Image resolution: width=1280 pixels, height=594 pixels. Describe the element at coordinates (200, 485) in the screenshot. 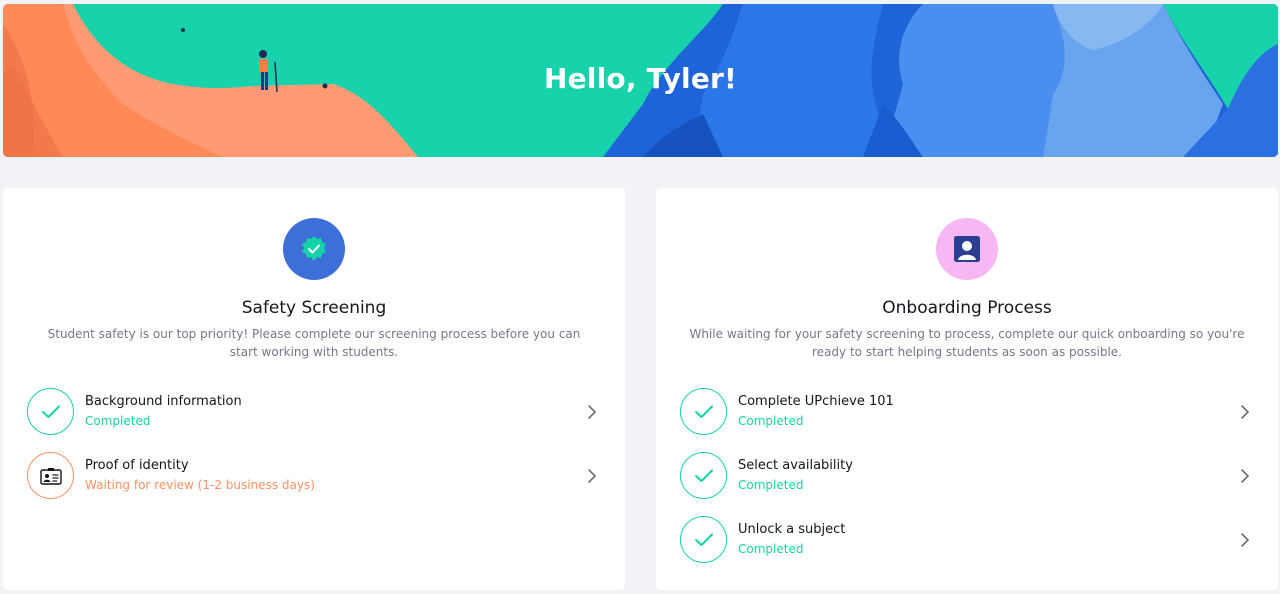

I see `step-status: Waiting for review (1-2 business days)` at that location.